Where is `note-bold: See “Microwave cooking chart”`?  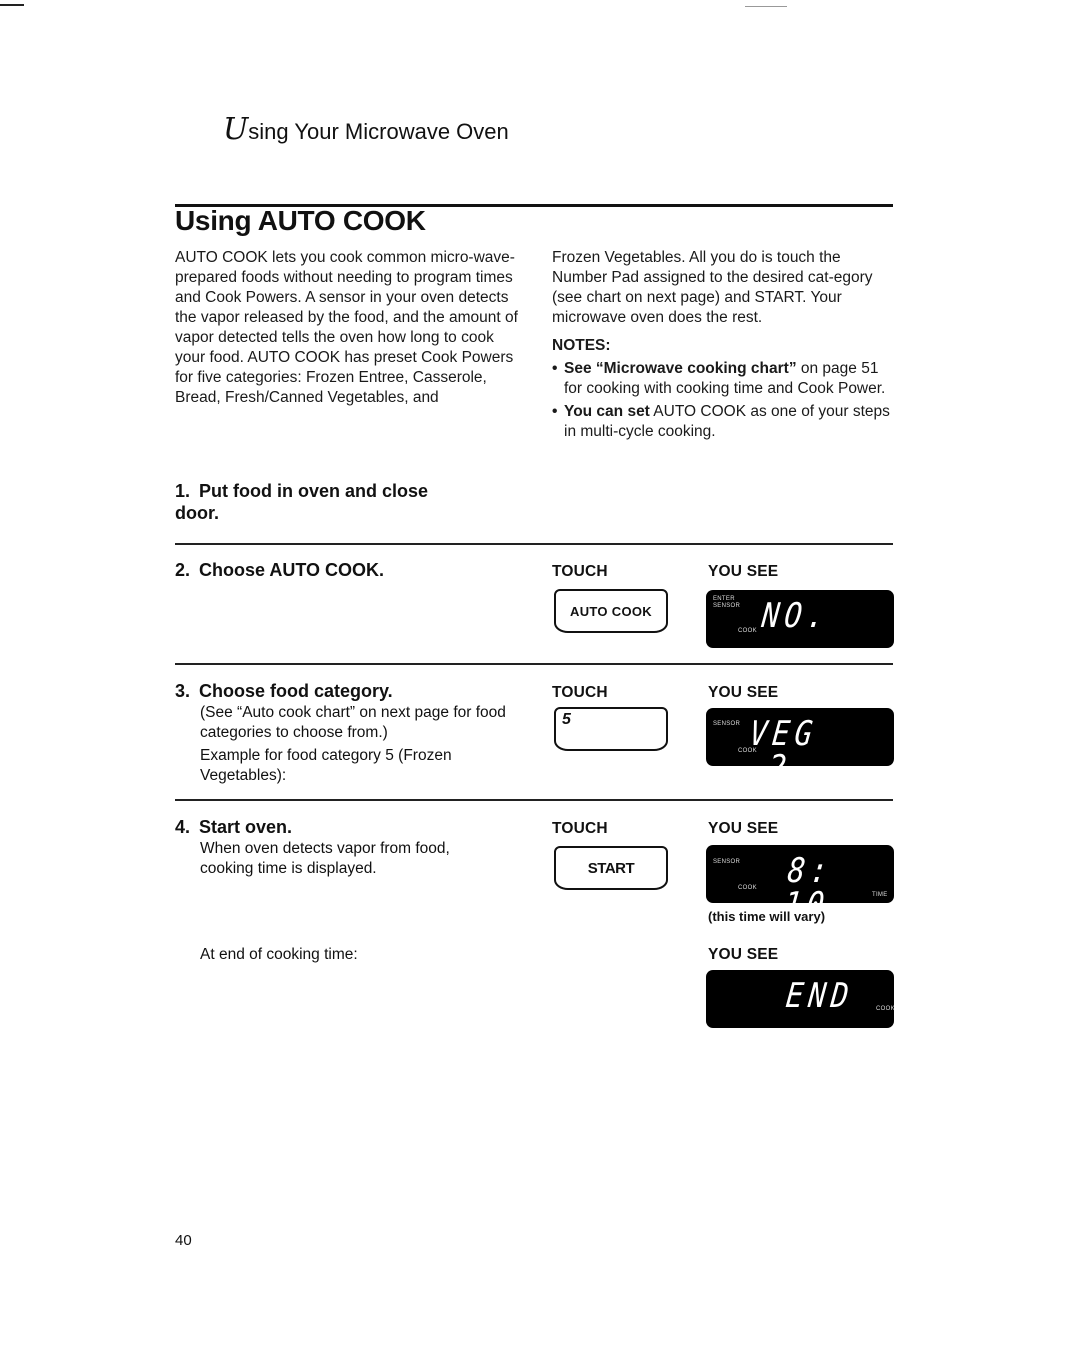 note-bold: See “Microwave cooking chart” is located at coordinates (680, 368).